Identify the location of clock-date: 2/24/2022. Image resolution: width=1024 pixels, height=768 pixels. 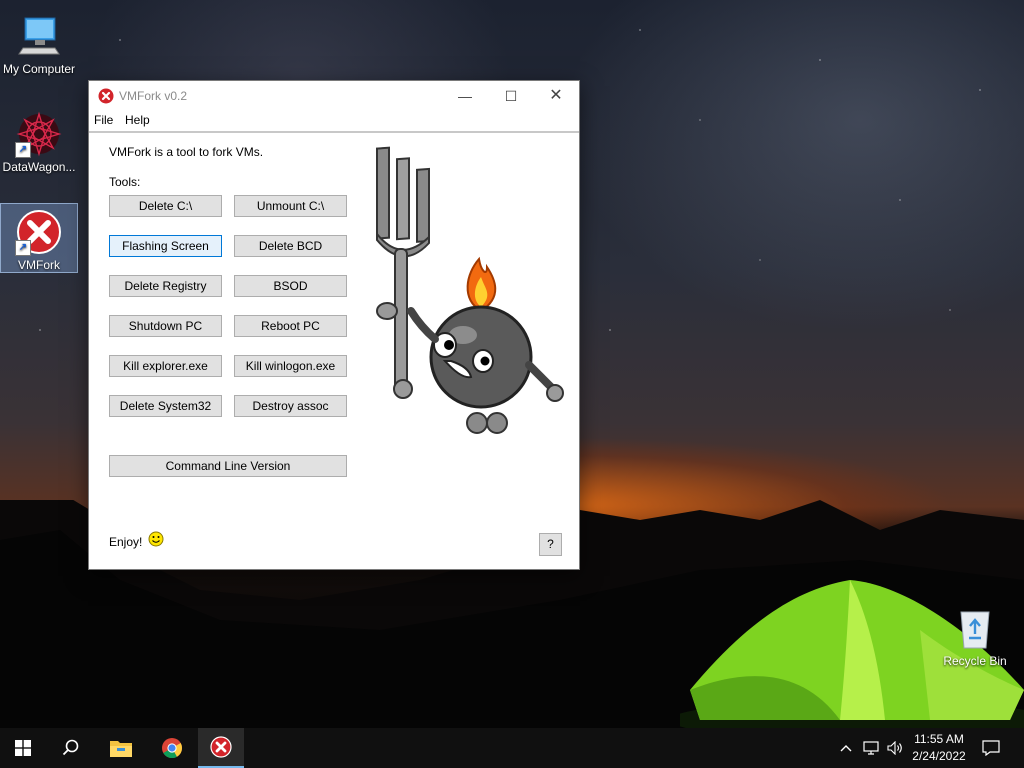
(939, 756).